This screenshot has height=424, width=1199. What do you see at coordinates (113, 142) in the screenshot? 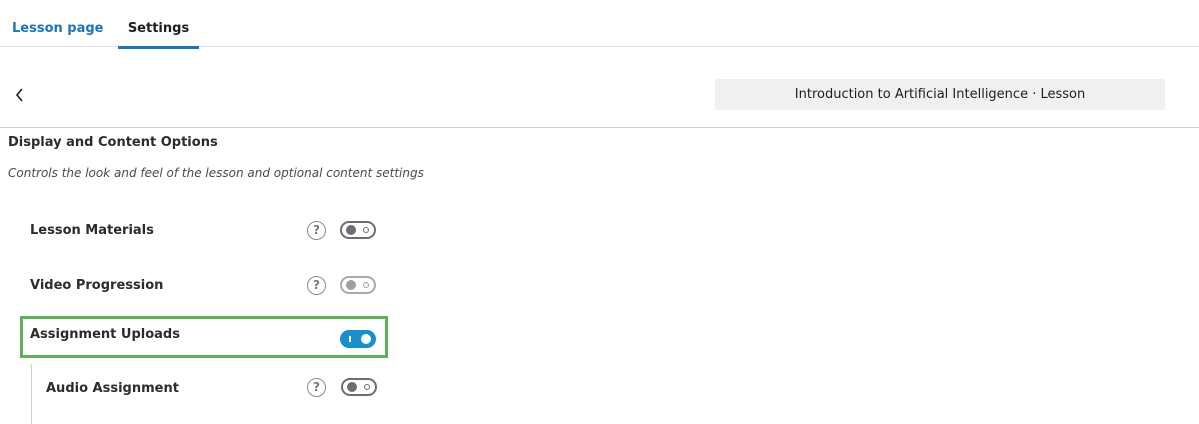
I see `section-title: Display and Content Options` at bounding box center [113, 142].